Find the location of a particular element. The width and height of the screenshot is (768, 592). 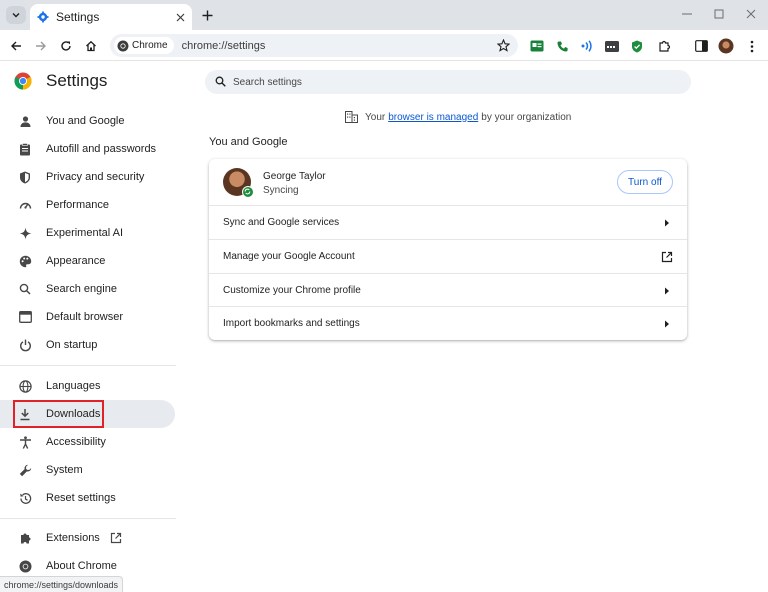

sidebar-item-accessibility: Accessibility is located at coordinates (87, 442).